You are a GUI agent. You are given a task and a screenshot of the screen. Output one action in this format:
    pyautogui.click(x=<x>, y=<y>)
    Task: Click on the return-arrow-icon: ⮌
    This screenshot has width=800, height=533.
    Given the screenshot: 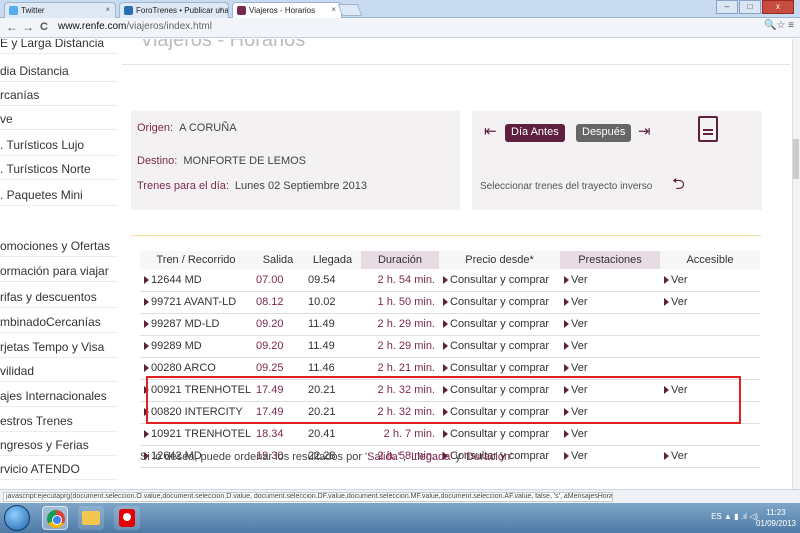 What is the action you would take?
    pyautogui.click(x=678, y=186)
    